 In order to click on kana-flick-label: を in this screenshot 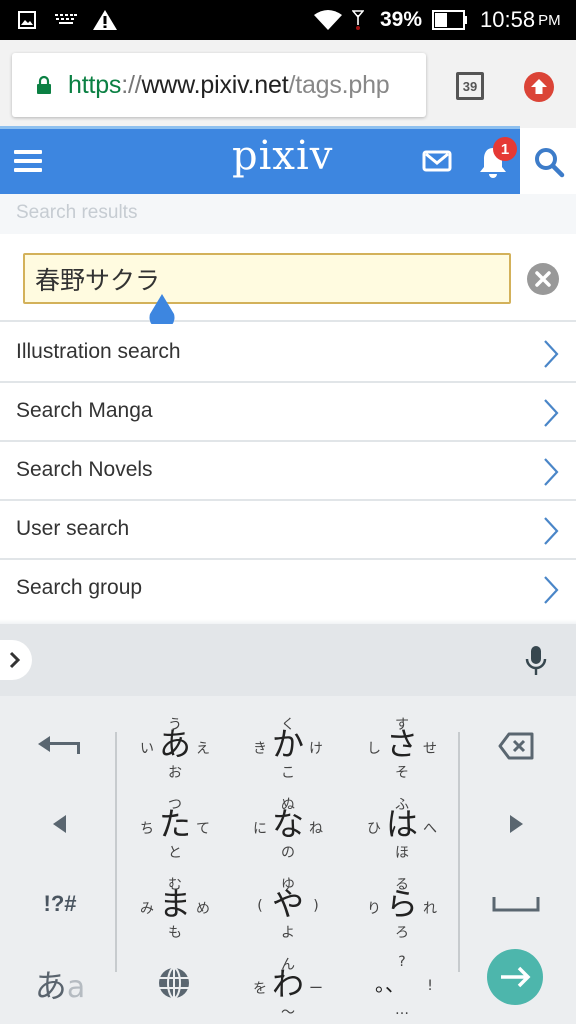, I will do `click(260, 989)`.